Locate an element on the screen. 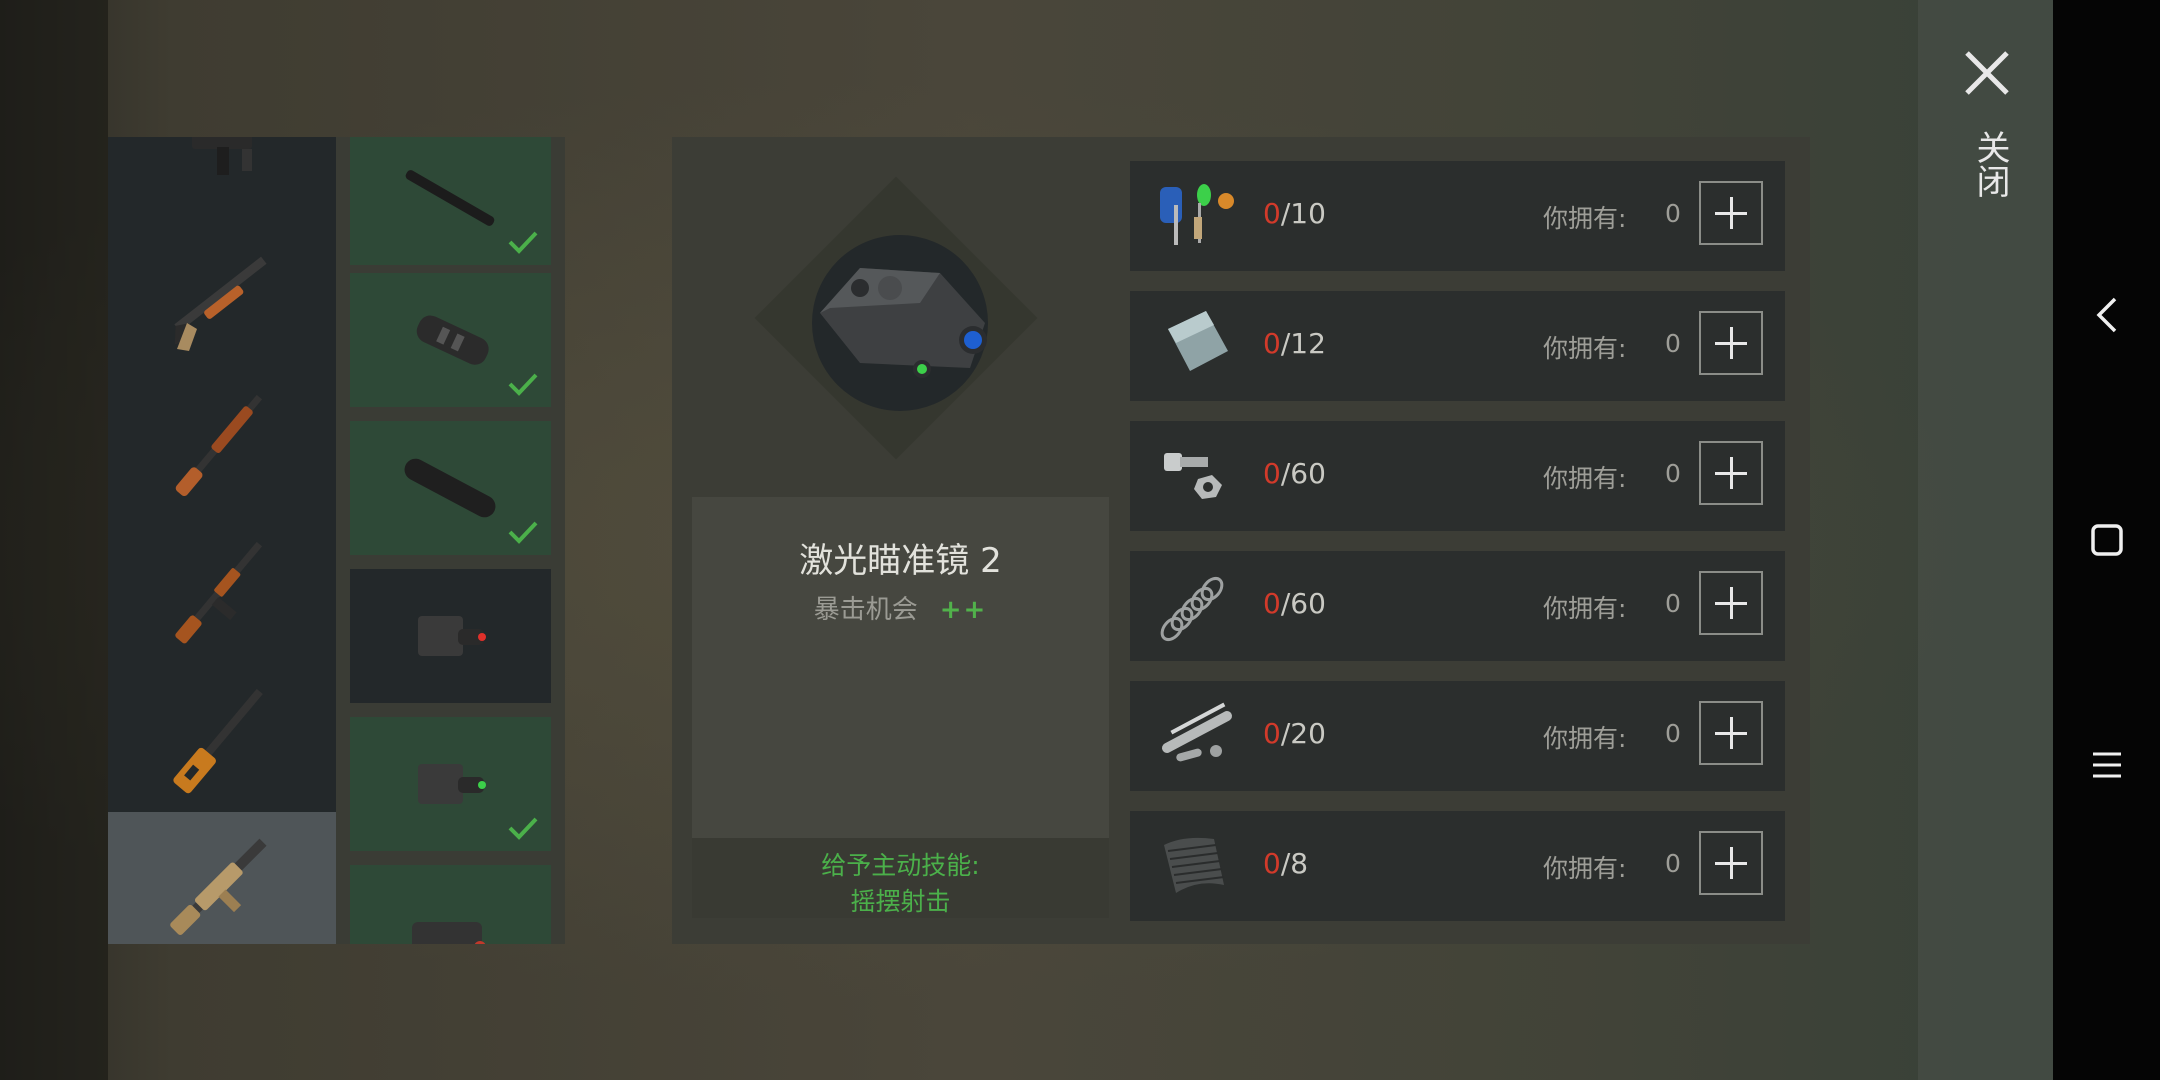 Image resolution: width=2160 pixels, height=1080 pixels. attachment-item-laser-red is located at coordinates (450, 636).